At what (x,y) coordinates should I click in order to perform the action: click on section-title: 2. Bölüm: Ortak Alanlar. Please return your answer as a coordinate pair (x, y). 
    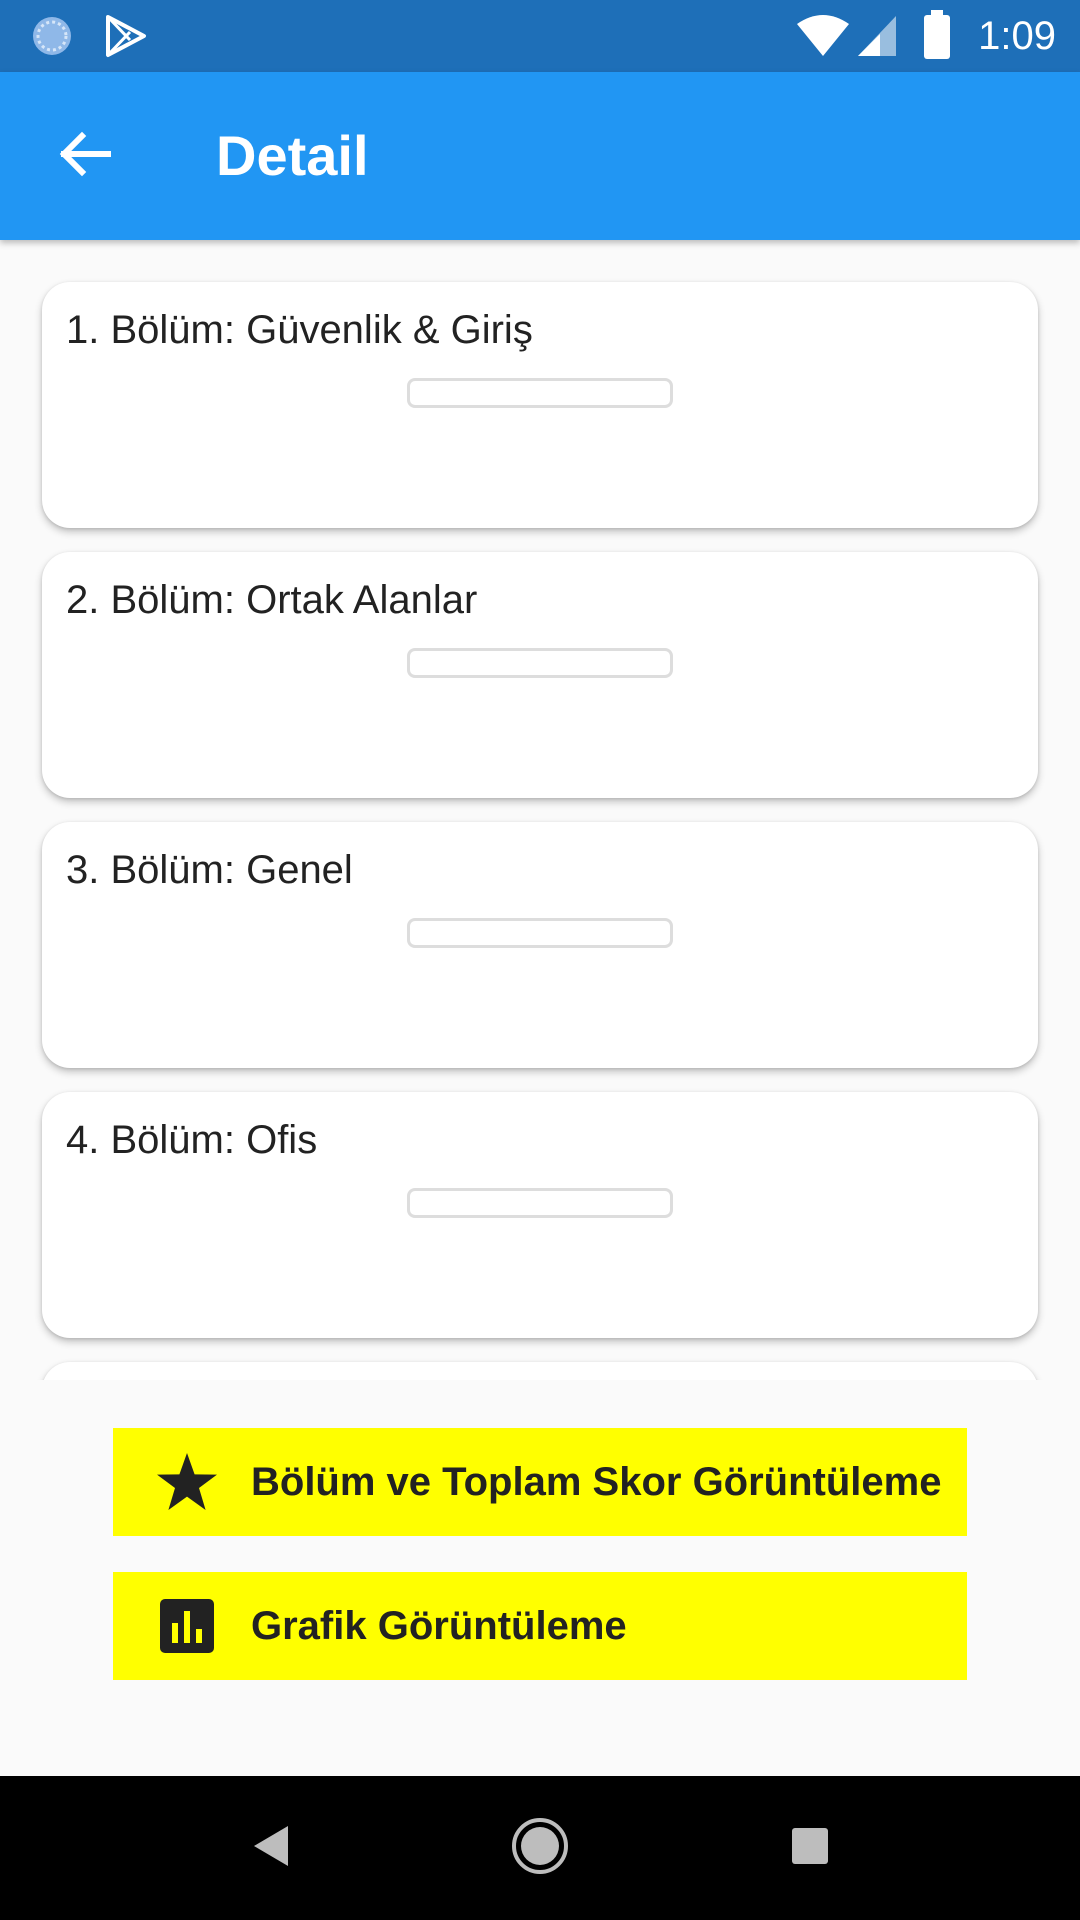
    Looking at the image, I should click on (272, 600).